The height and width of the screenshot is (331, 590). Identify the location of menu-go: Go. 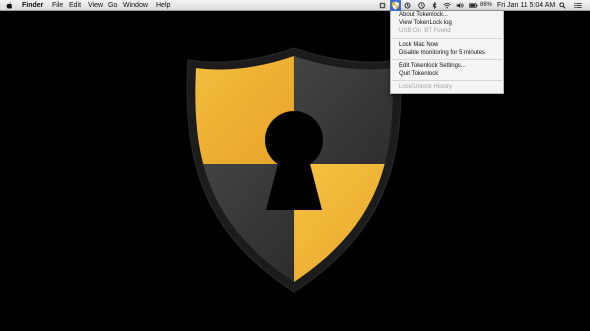
(112, 5).